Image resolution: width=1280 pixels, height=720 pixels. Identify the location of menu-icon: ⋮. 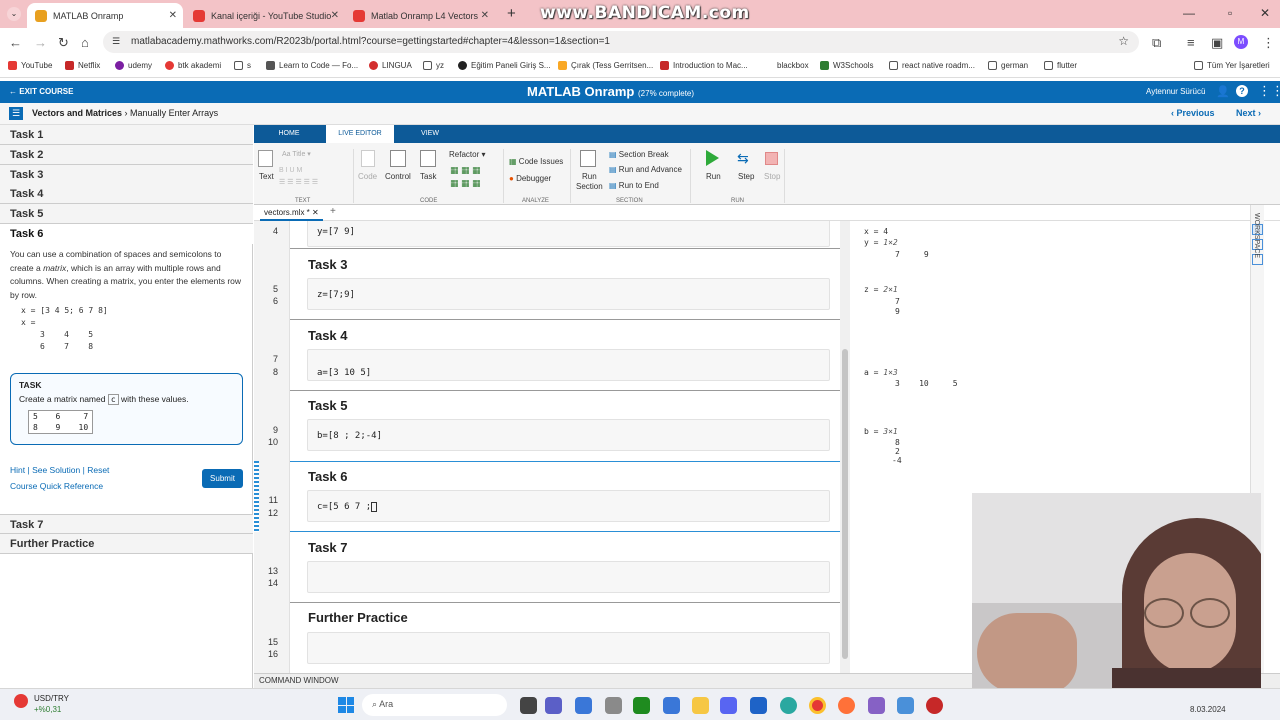
(1268, 43).